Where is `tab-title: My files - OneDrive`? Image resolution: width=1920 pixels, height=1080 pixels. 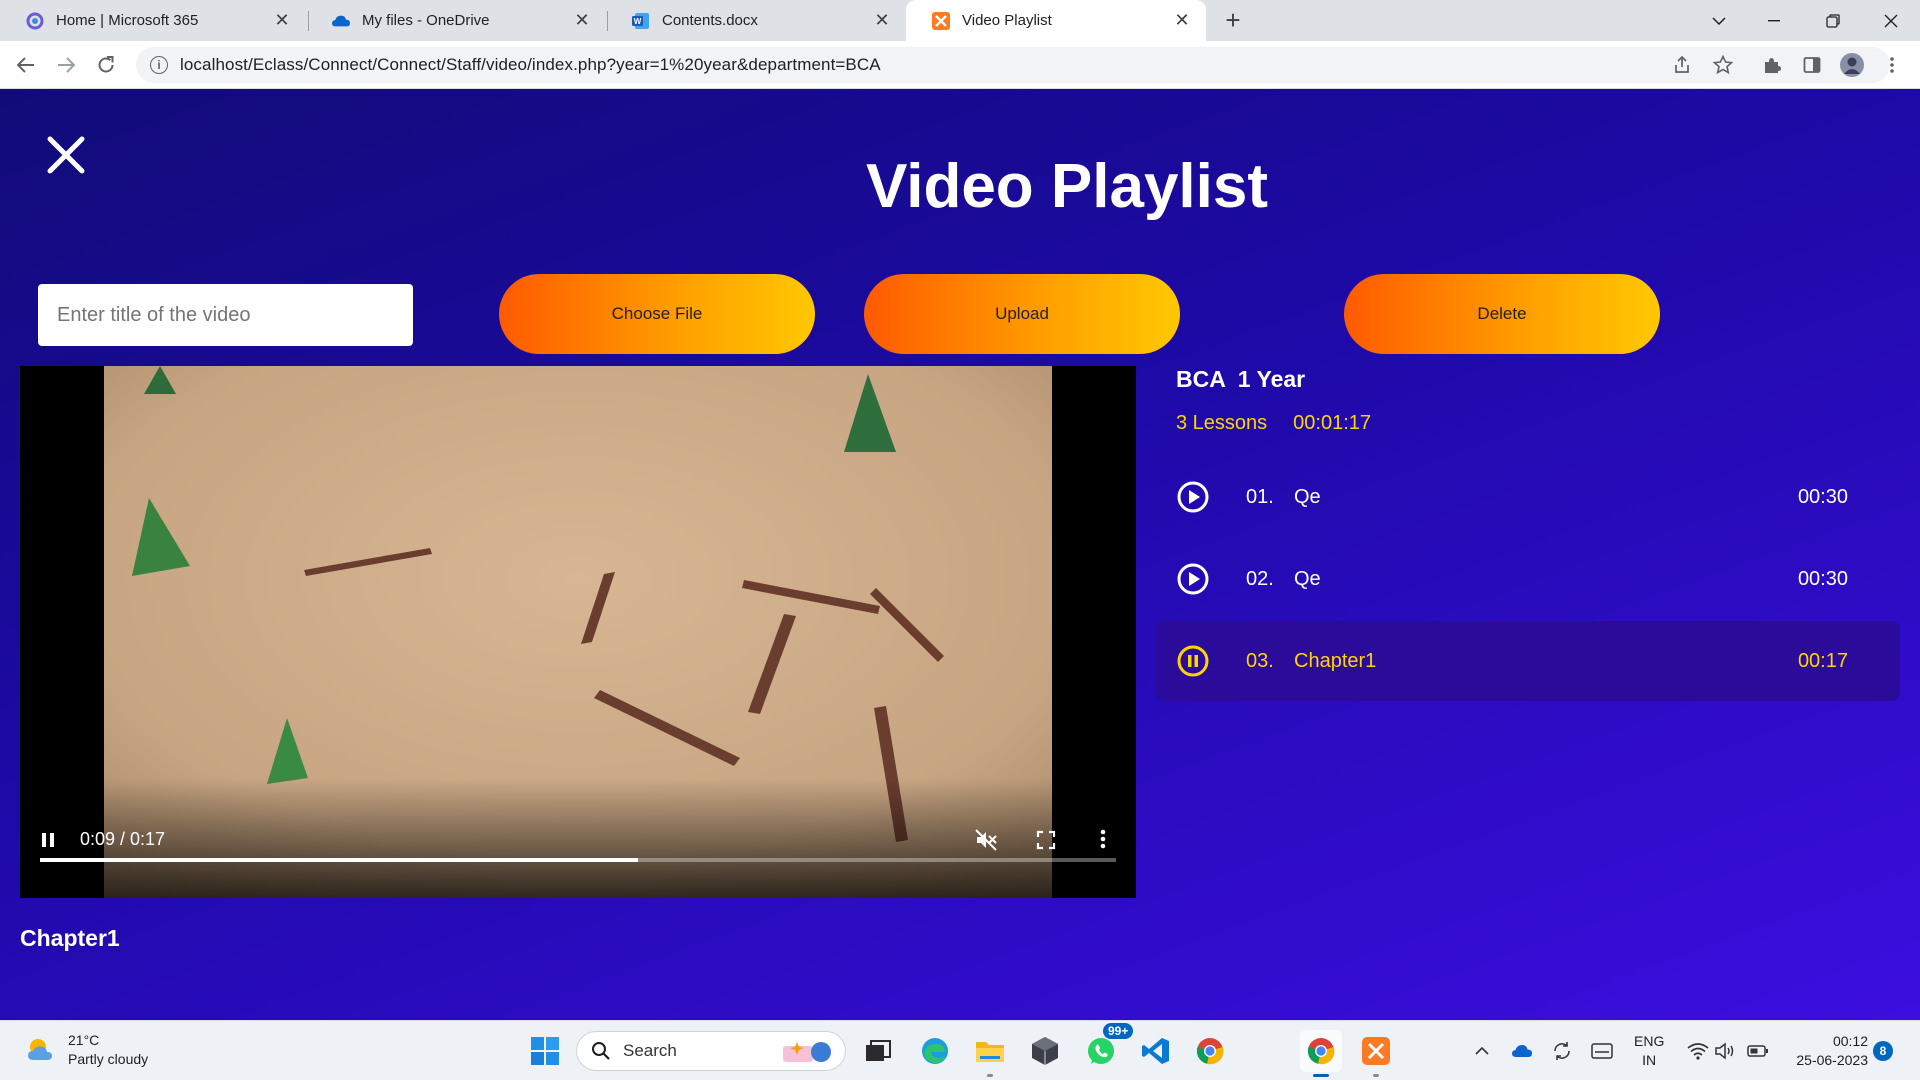
tab-title: My files - OneDrive is located at coordinates (426, 20).